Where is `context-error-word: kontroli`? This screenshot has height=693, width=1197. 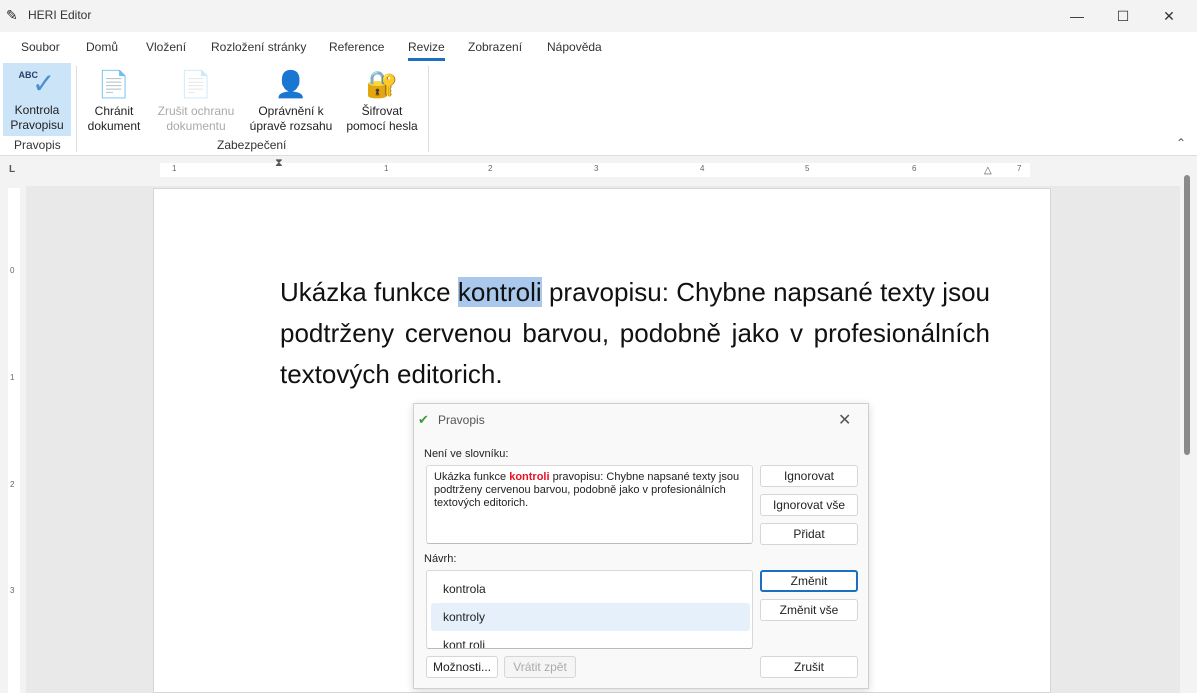
context-error-word: kontroli is located at coordinates (529, 477).